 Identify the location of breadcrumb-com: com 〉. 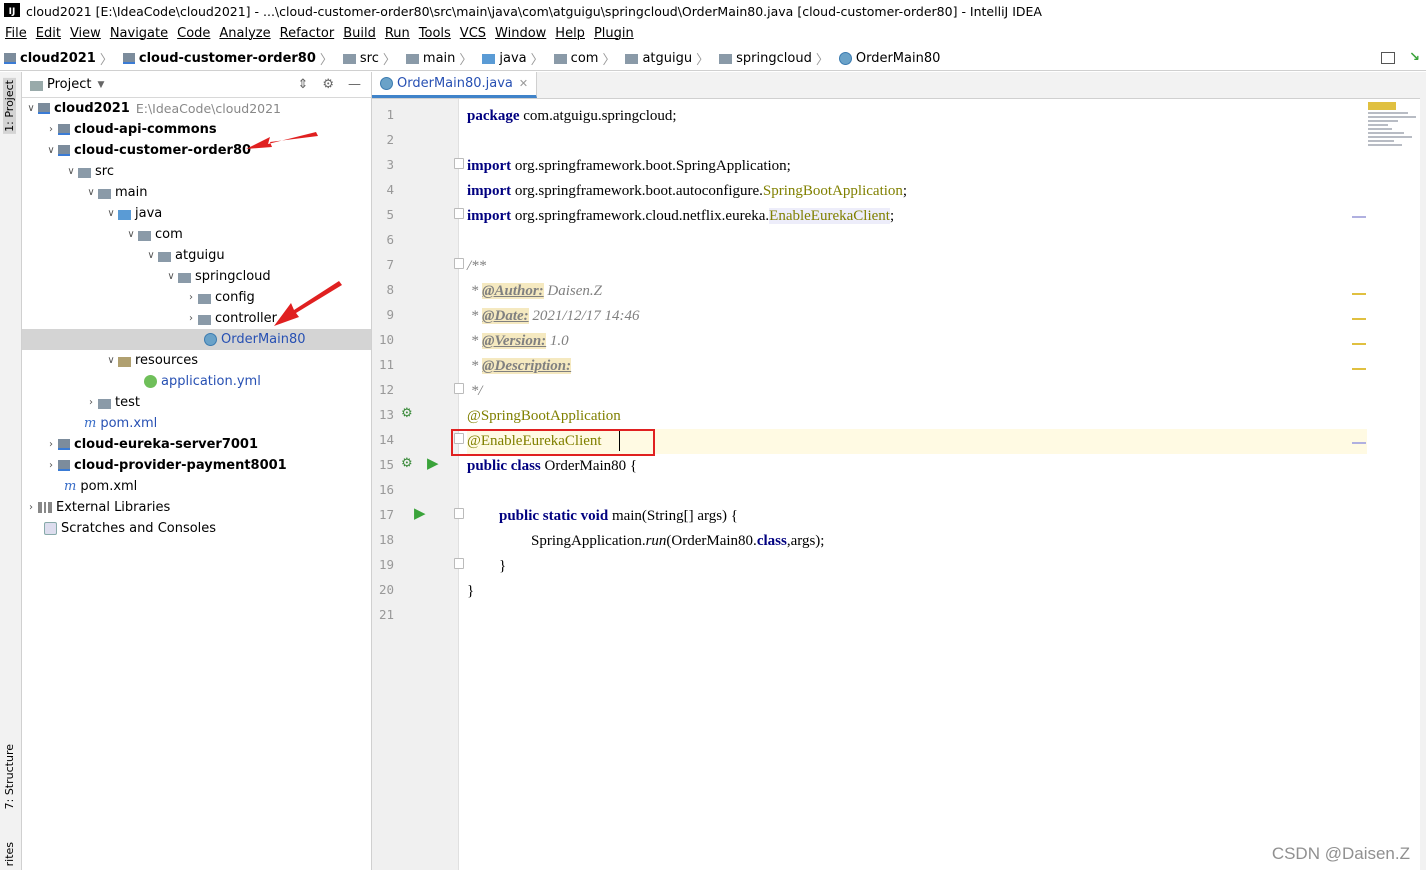
(586, 58).